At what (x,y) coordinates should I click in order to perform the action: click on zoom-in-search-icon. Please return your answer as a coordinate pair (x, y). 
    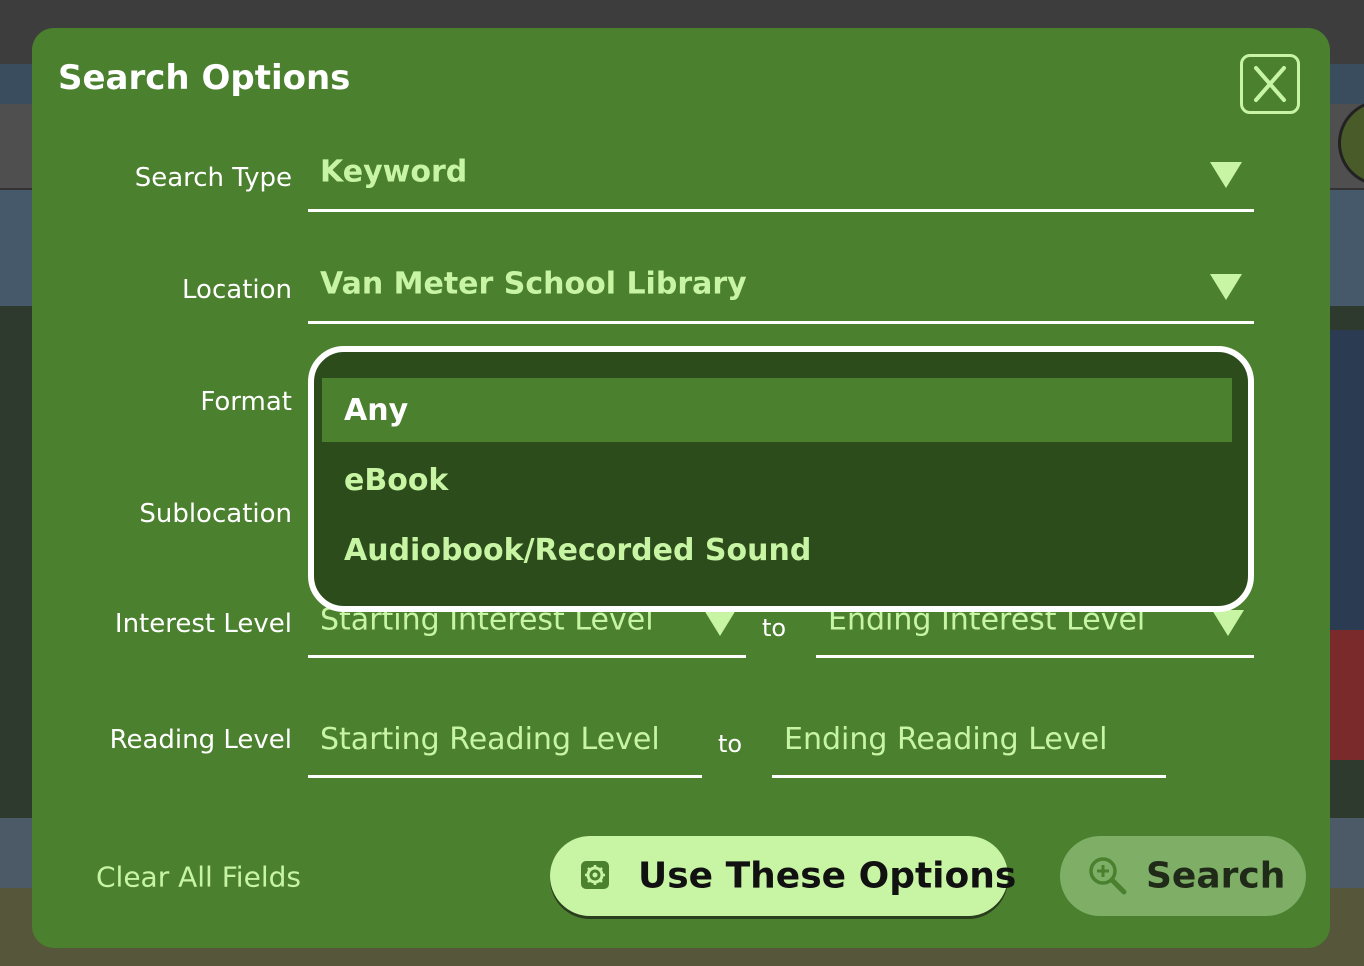
    Looking at the image, I should click on (1108, 876).